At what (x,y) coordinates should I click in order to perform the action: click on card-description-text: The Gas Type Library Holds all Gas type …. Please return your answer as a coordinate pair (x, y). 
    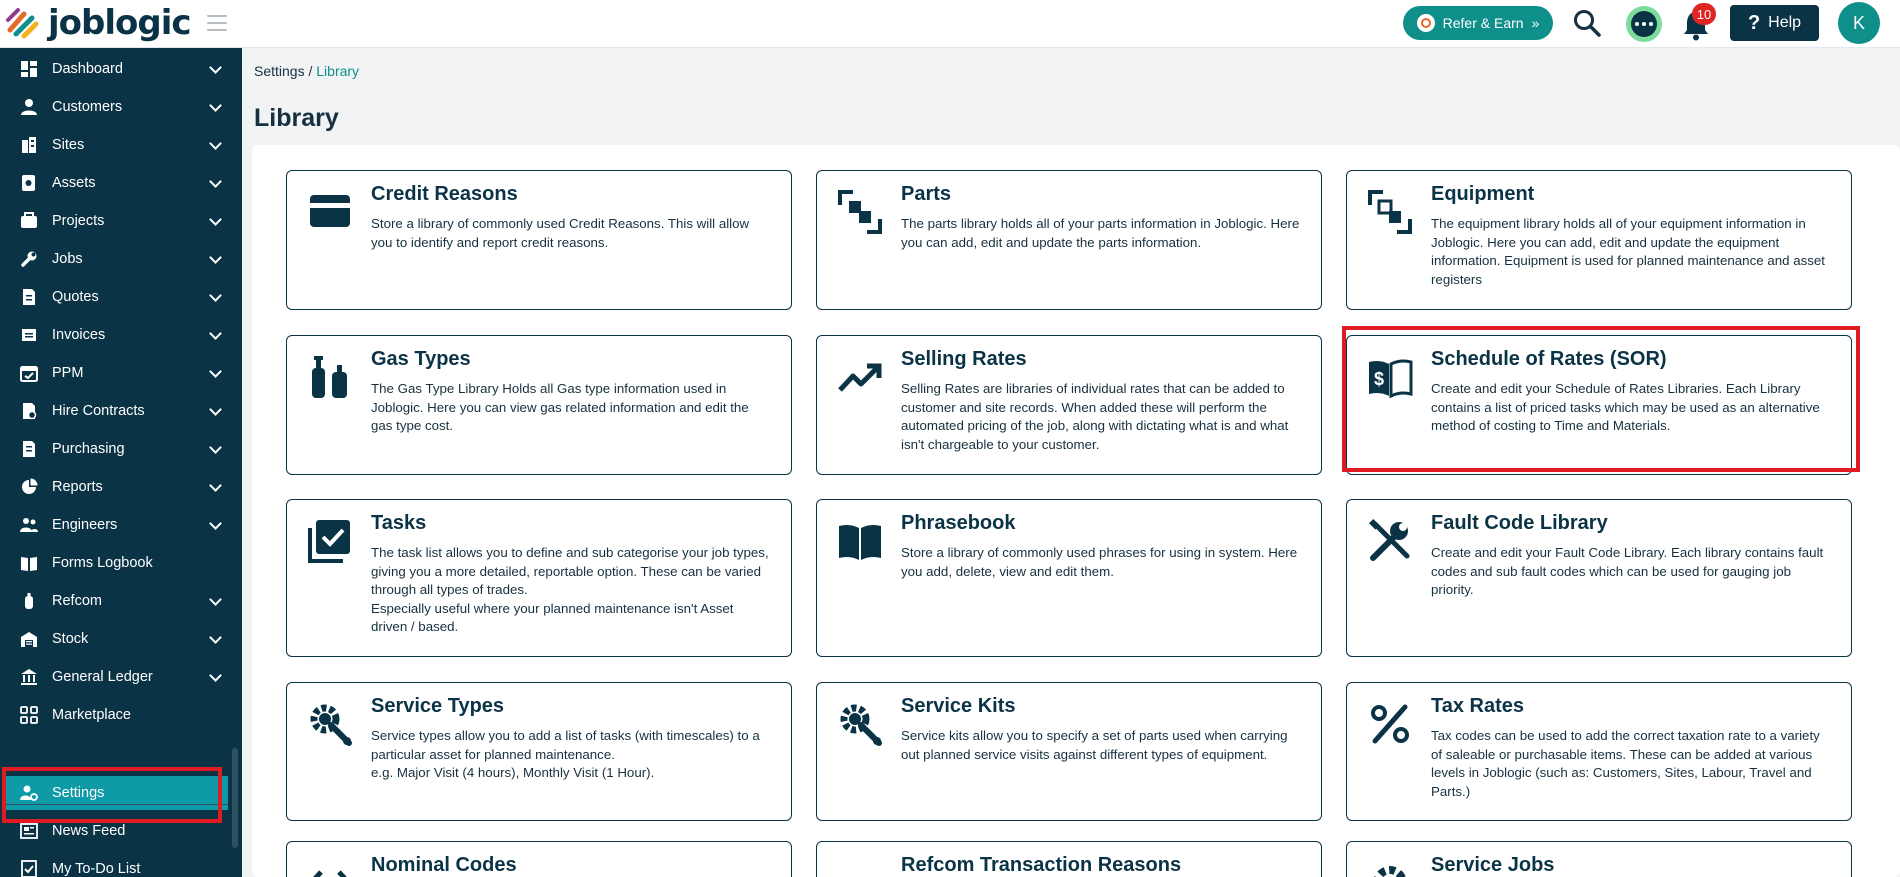
    Looking at the image, I should click on (560, 407).